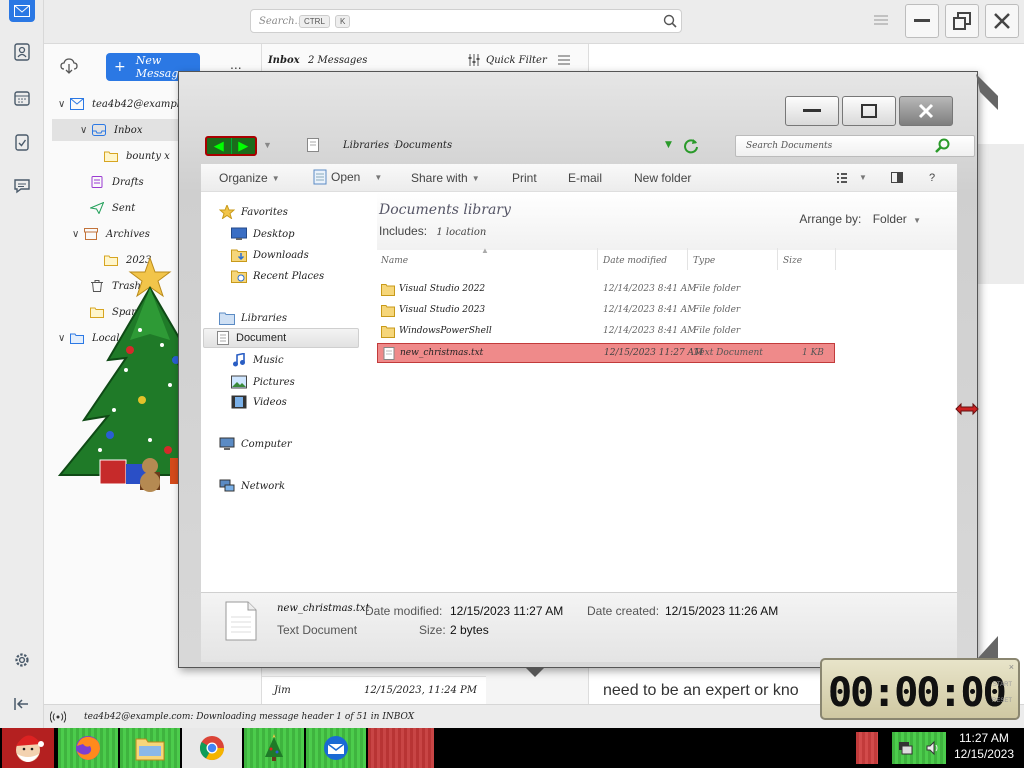 The height and width of the screenshot is (768, 1024). I want to click on message-date: 12/15/2023, 11:24 PM, so click(420, 690).